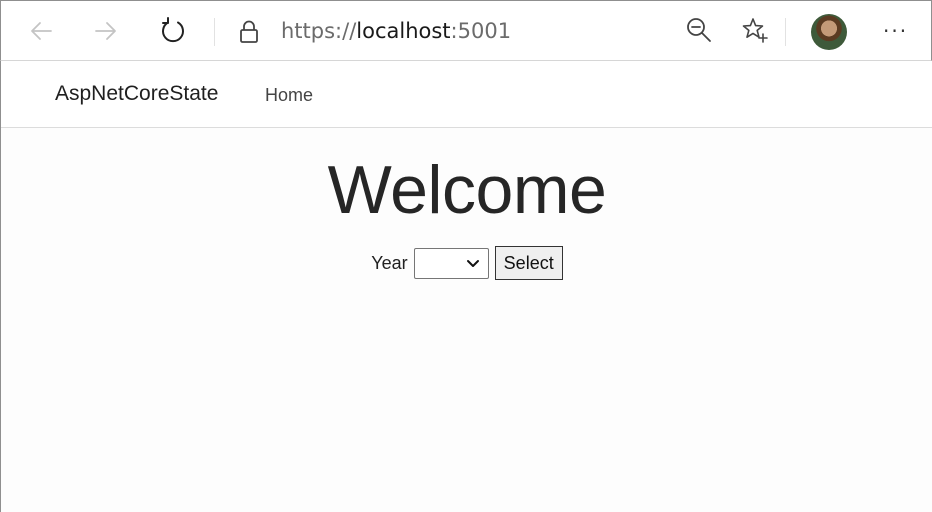  Describe the element at coordinates (481, 31) in the screenshot. I see `url-port: :5001` at that location.